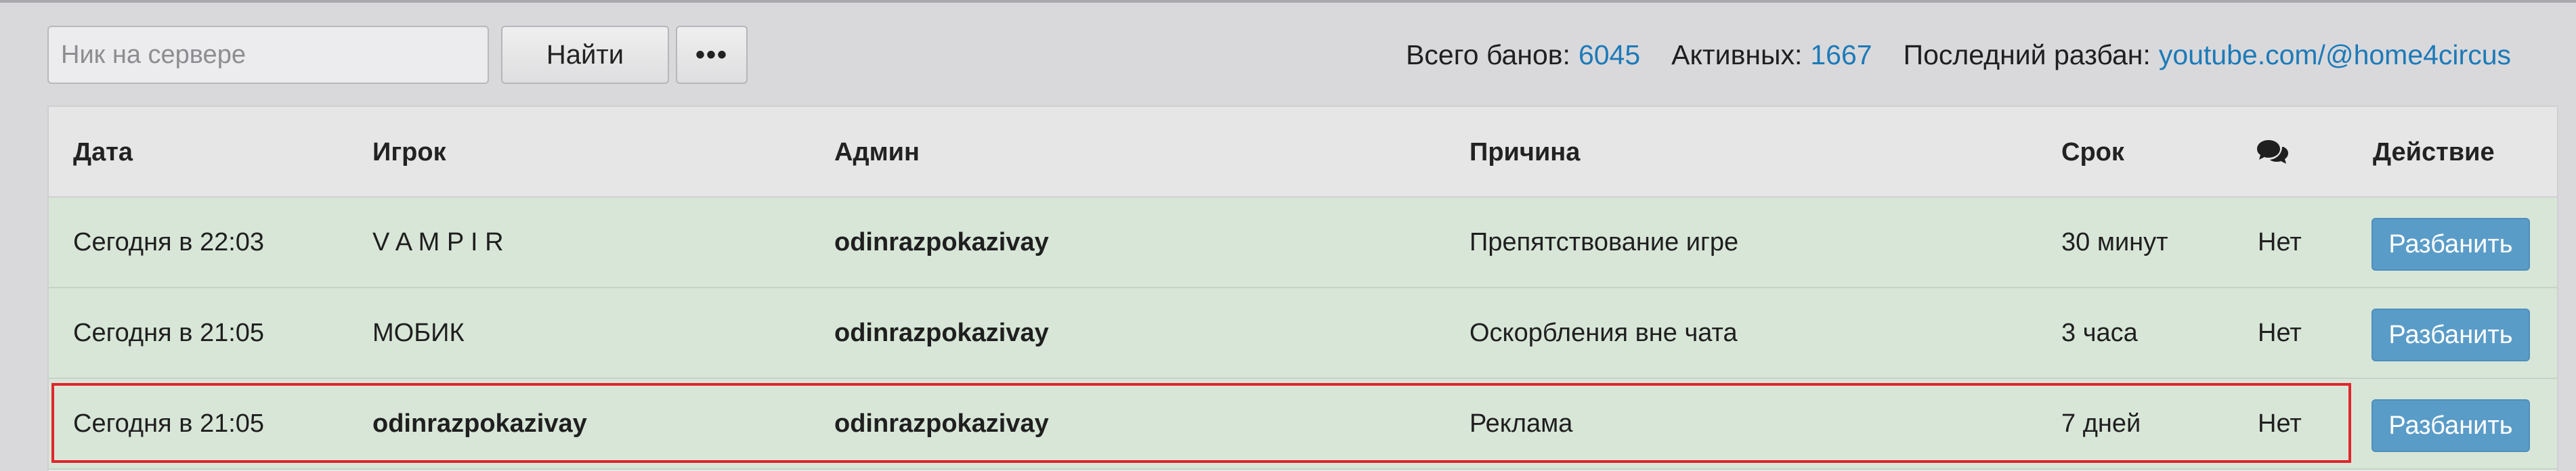 This screenshot has height=471, width=2576. I want to click on nickname-search-input, so click(268, 55).